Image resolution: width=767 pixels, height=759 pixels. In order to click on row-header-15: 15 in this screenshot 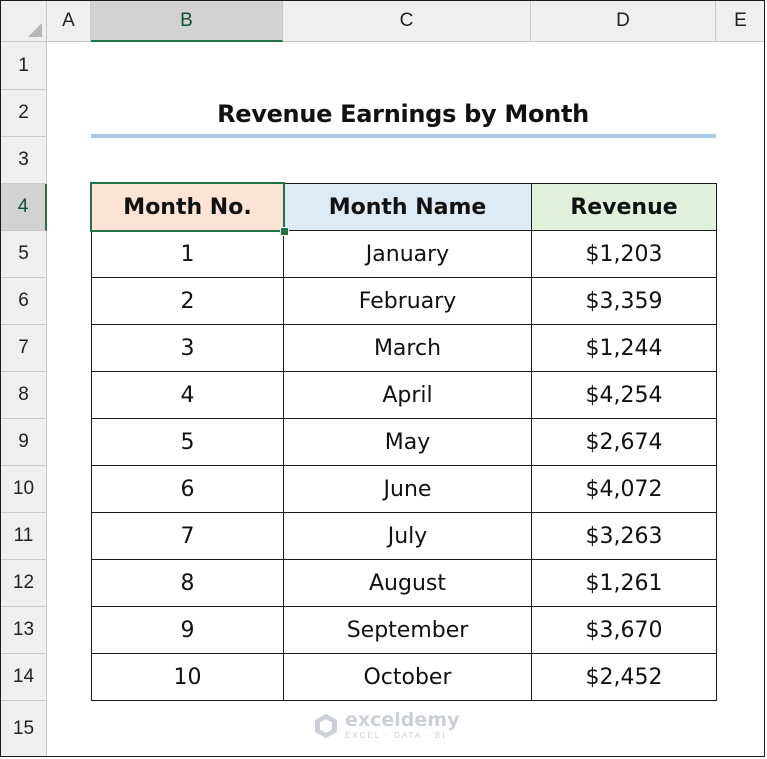, I will do `click(24, 728)`.